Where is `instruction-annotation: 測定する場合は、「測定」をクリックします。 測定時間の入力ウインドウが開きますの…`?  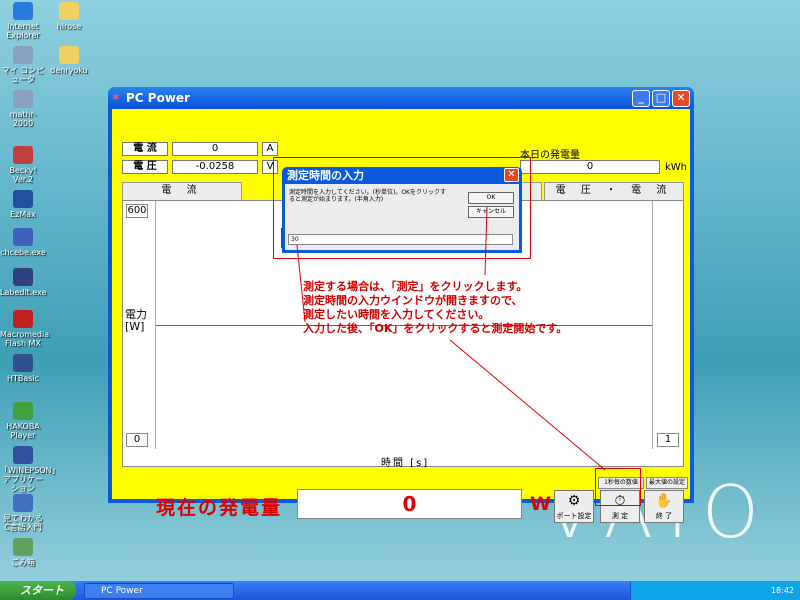 instruction-annotation: 測定する場合は、「測定」をクリックします。 測定時間の入力ウインドウが開きますの… is located at coordinates (435, 307).